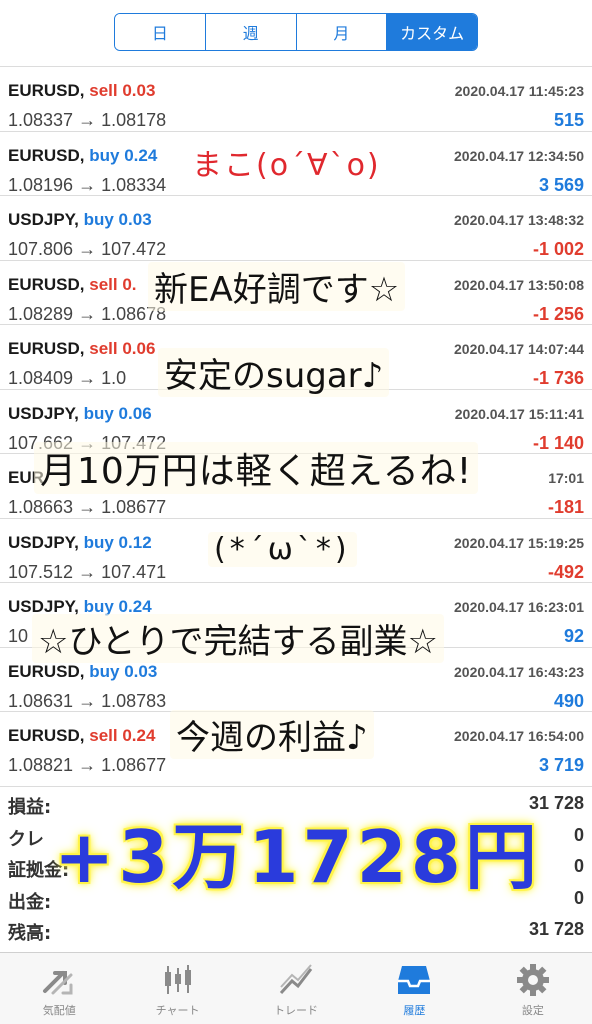 Image resolution: width=592 pixels, height=1024 pixels. What do you see at coordinates (256, 468) in the screenshot?
I see `overlay-month-note: 月10万円は軽く超えるね!` at bounding box center [256, 468].